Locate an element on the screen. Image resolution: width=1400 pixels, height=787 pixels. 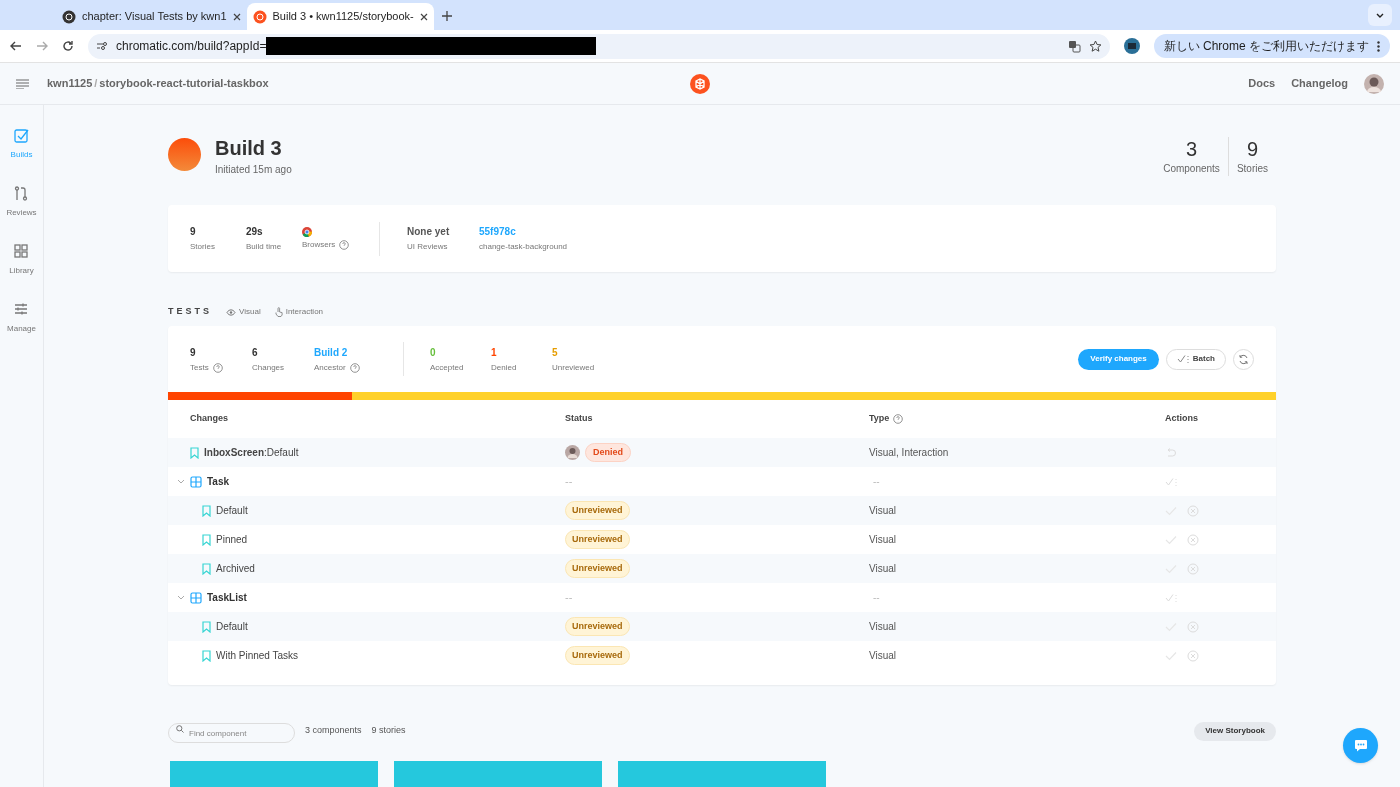
table-row: Task -- -- is located at coordinates (722, 481).